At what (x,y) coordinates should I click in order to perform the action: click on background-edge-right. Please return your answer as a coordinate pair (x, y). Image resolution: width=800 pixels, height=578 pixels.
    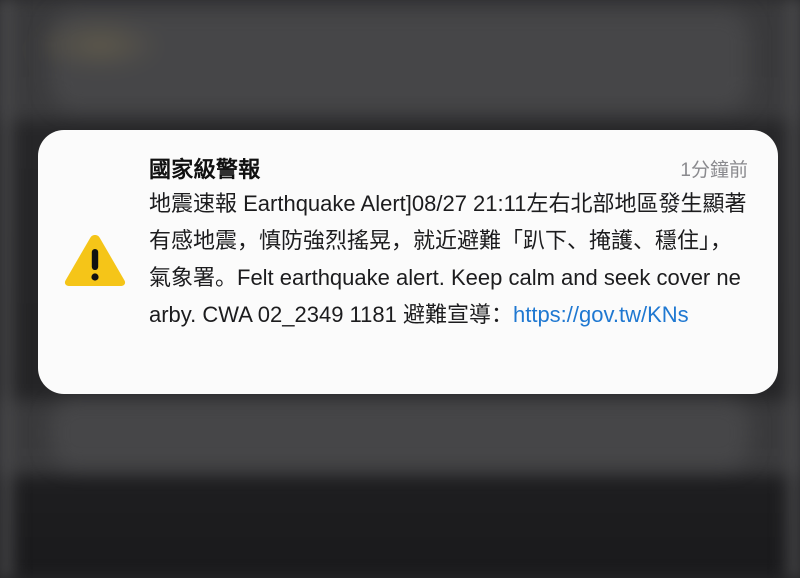
    Looking at the image, I should click on (789, 289).